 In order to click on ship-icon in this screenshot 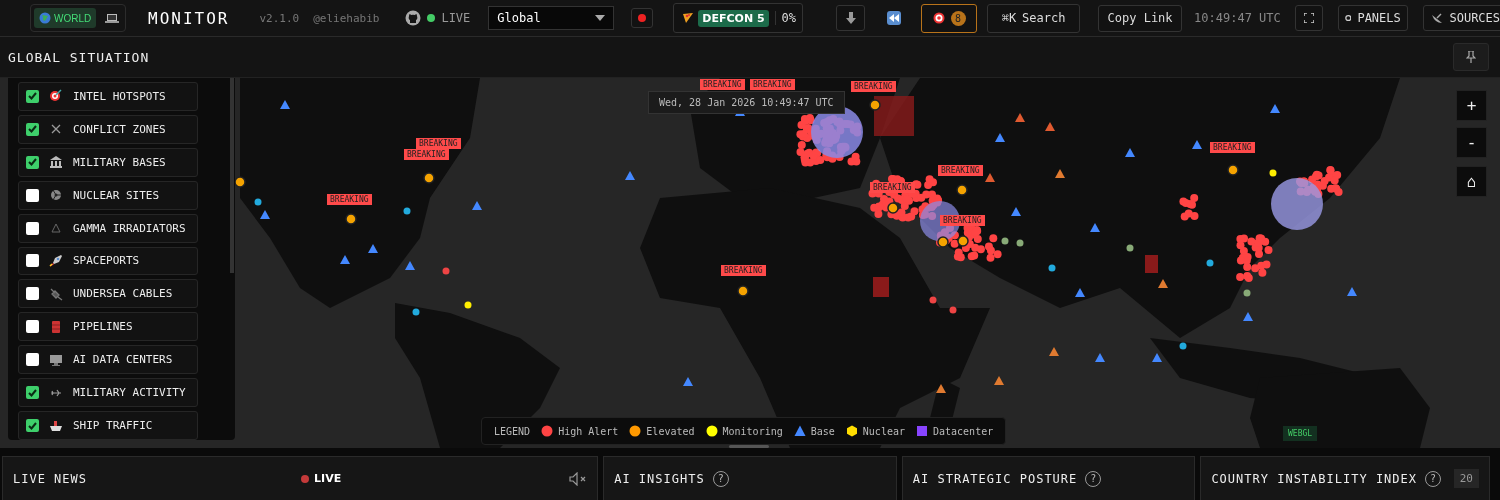, I will do `click(56, 425)`.